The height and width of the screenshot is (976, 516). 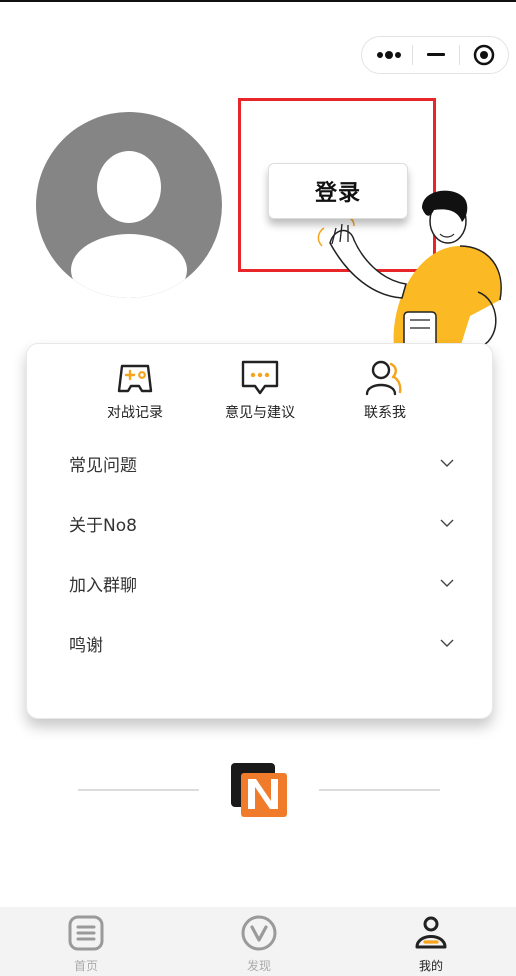 I want to click on battle-record-label: 对战记录, so click(x=135, y=413).